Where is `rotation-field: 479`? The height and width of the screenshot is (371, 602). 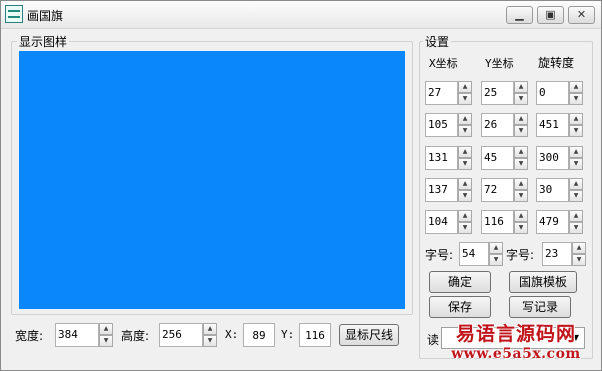 rotation-field: 479 is located at coordinates (552, 222).